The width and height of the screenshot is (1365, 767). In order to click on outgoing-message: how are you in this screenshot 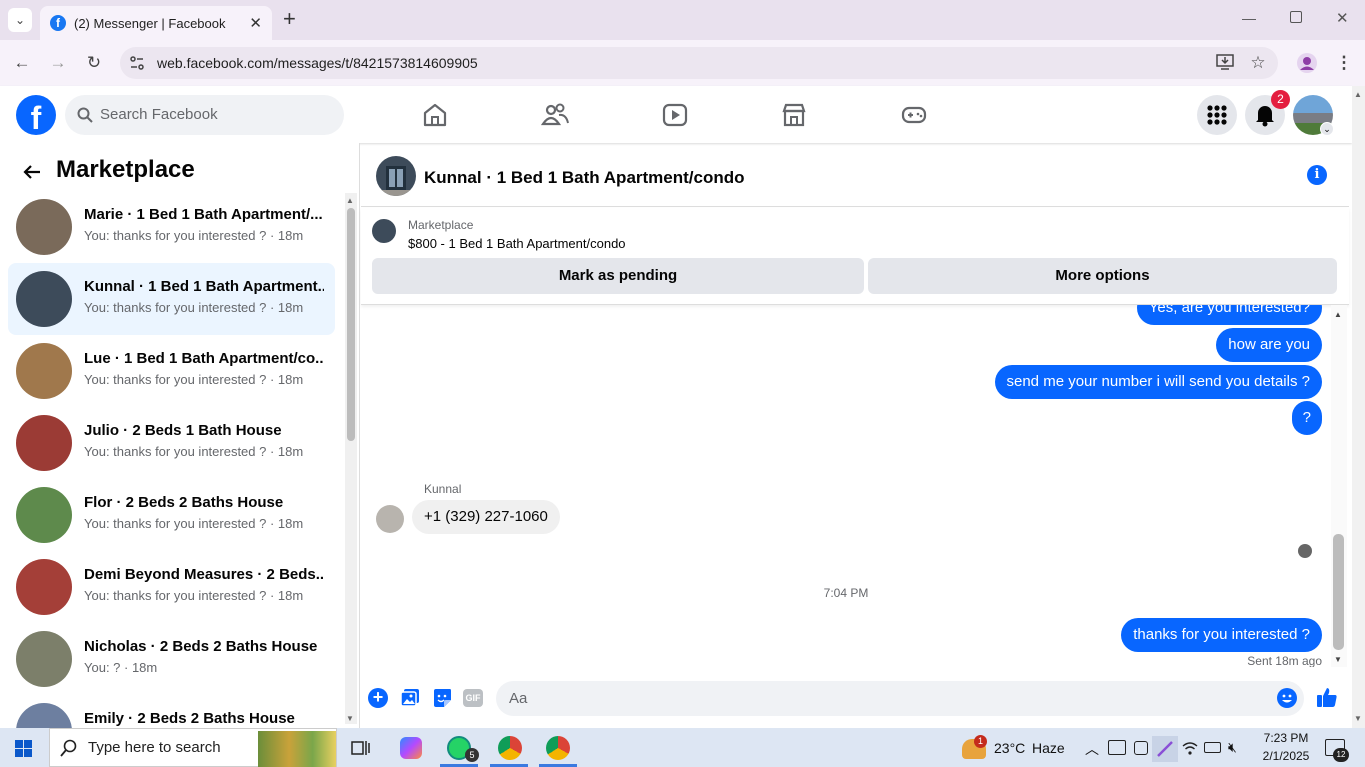, I will do `click(1269, 345)`.